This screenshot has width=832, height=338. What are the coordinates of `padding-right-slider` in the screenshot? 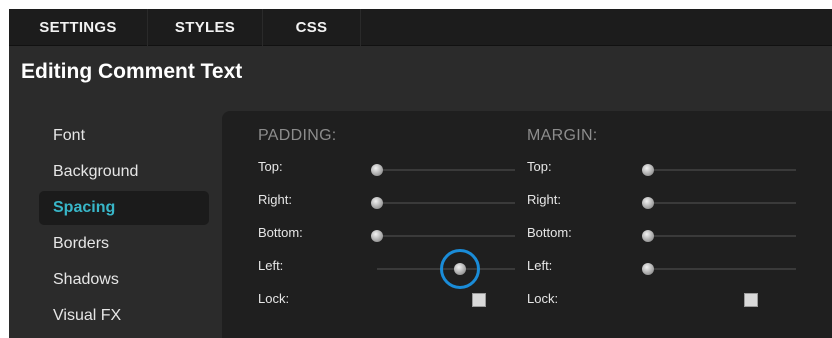 It's located at (377, 203).